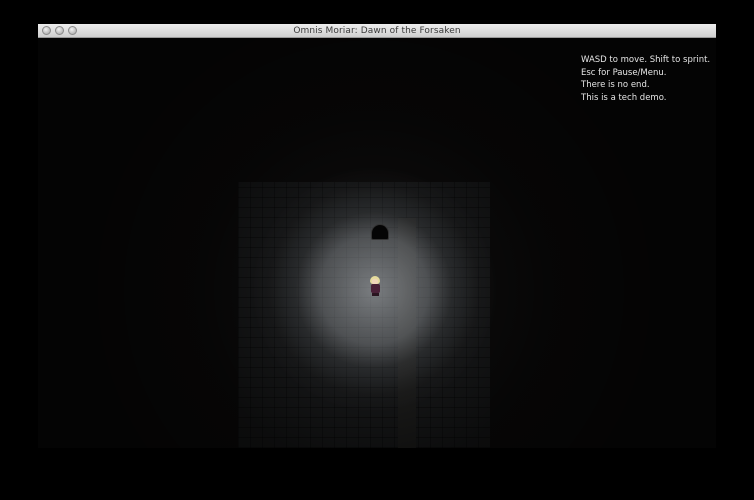 The height and width of the screenshot is (500, 754). I want to click on hud-line-no-end: There is no end., so click(615, 85).